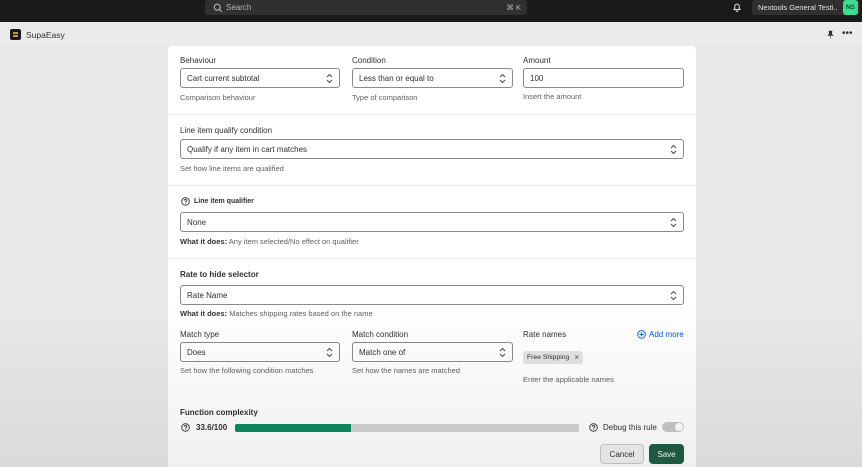  What do you see at coordinates (666, 454) in the screenshot?
I see `save-button: Save` at bounding box center [666, 454].